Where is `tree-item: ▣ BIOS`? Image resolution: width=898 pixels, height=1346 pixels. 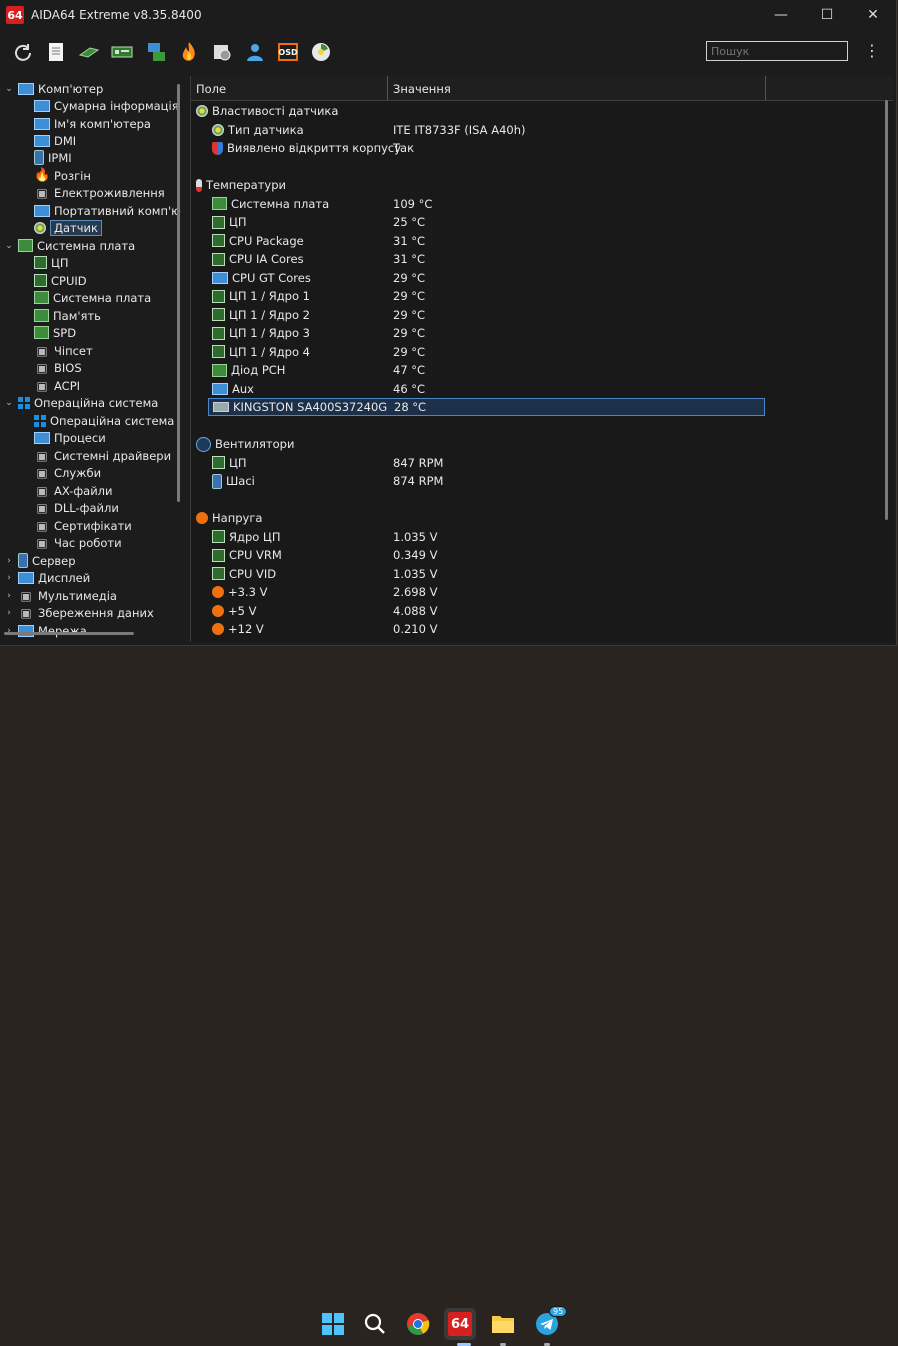
tree-item: ▣ BIOS is located at coordinates (52, 367).